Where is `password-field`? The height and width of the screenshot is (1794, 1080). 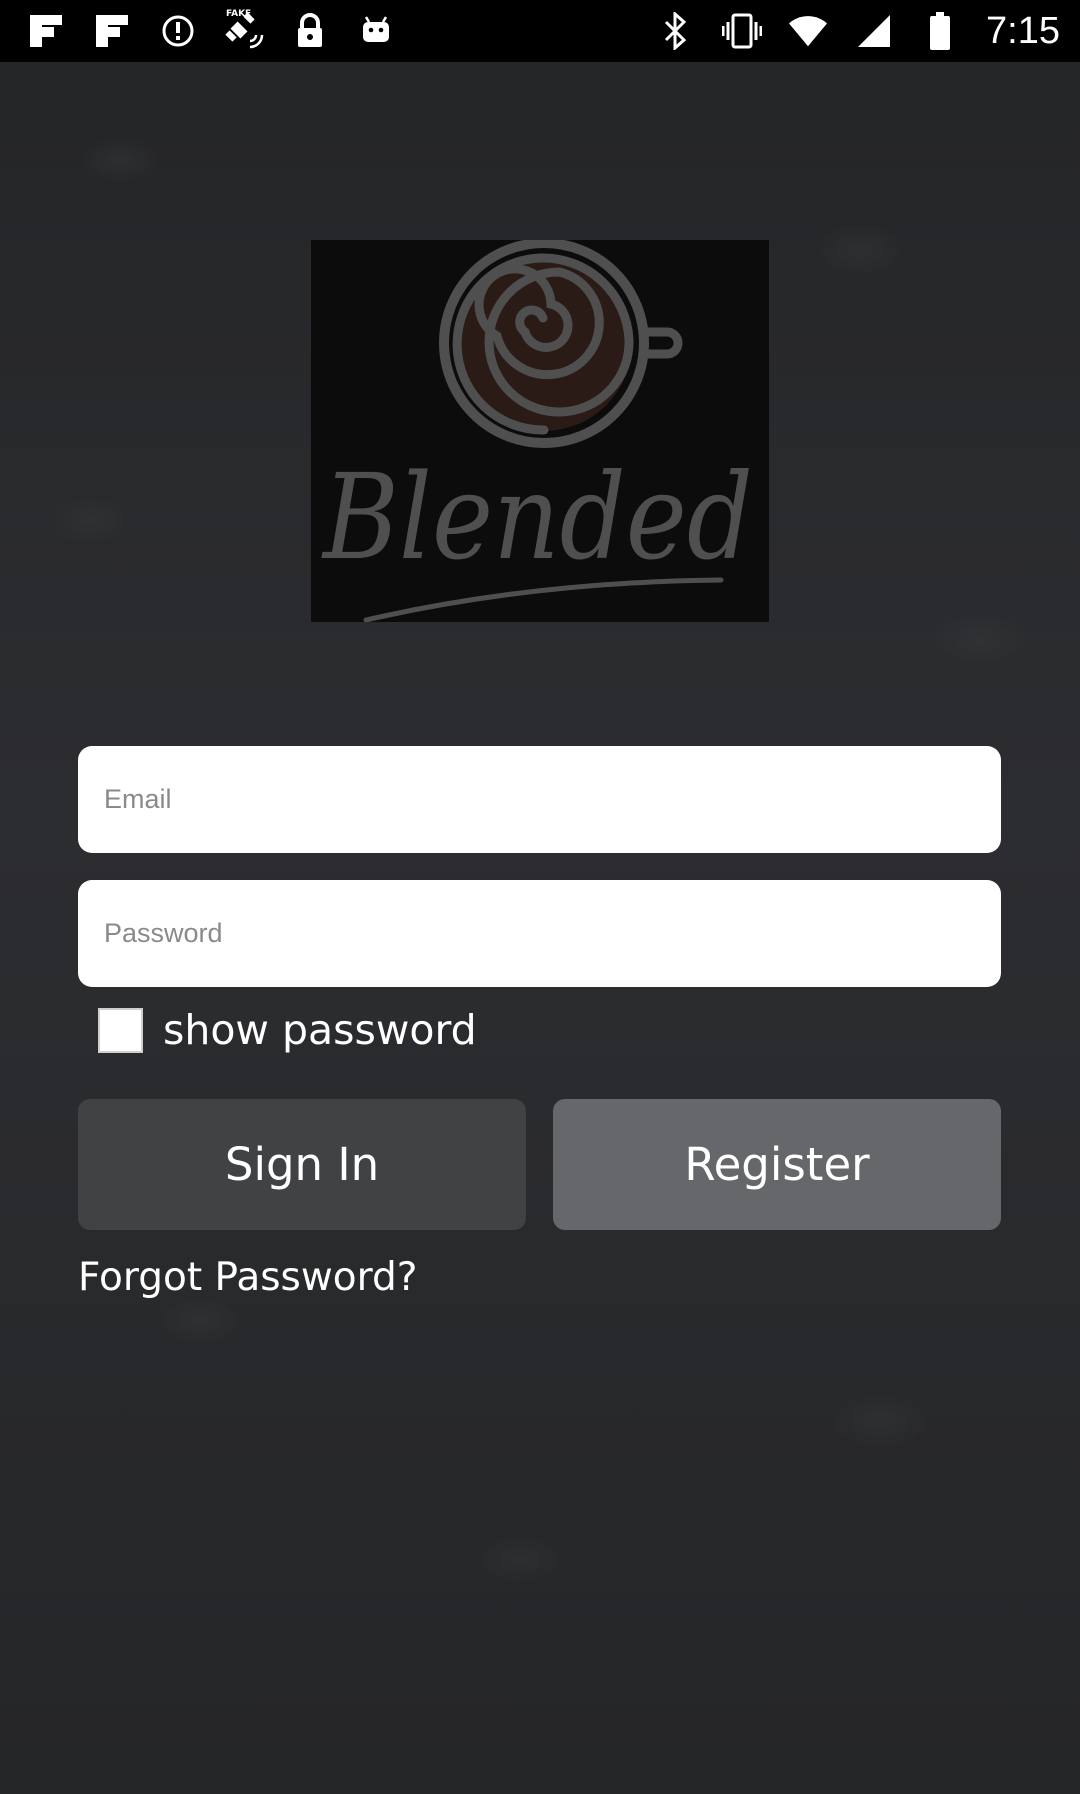
password-field is located at coordinates (539, 933).